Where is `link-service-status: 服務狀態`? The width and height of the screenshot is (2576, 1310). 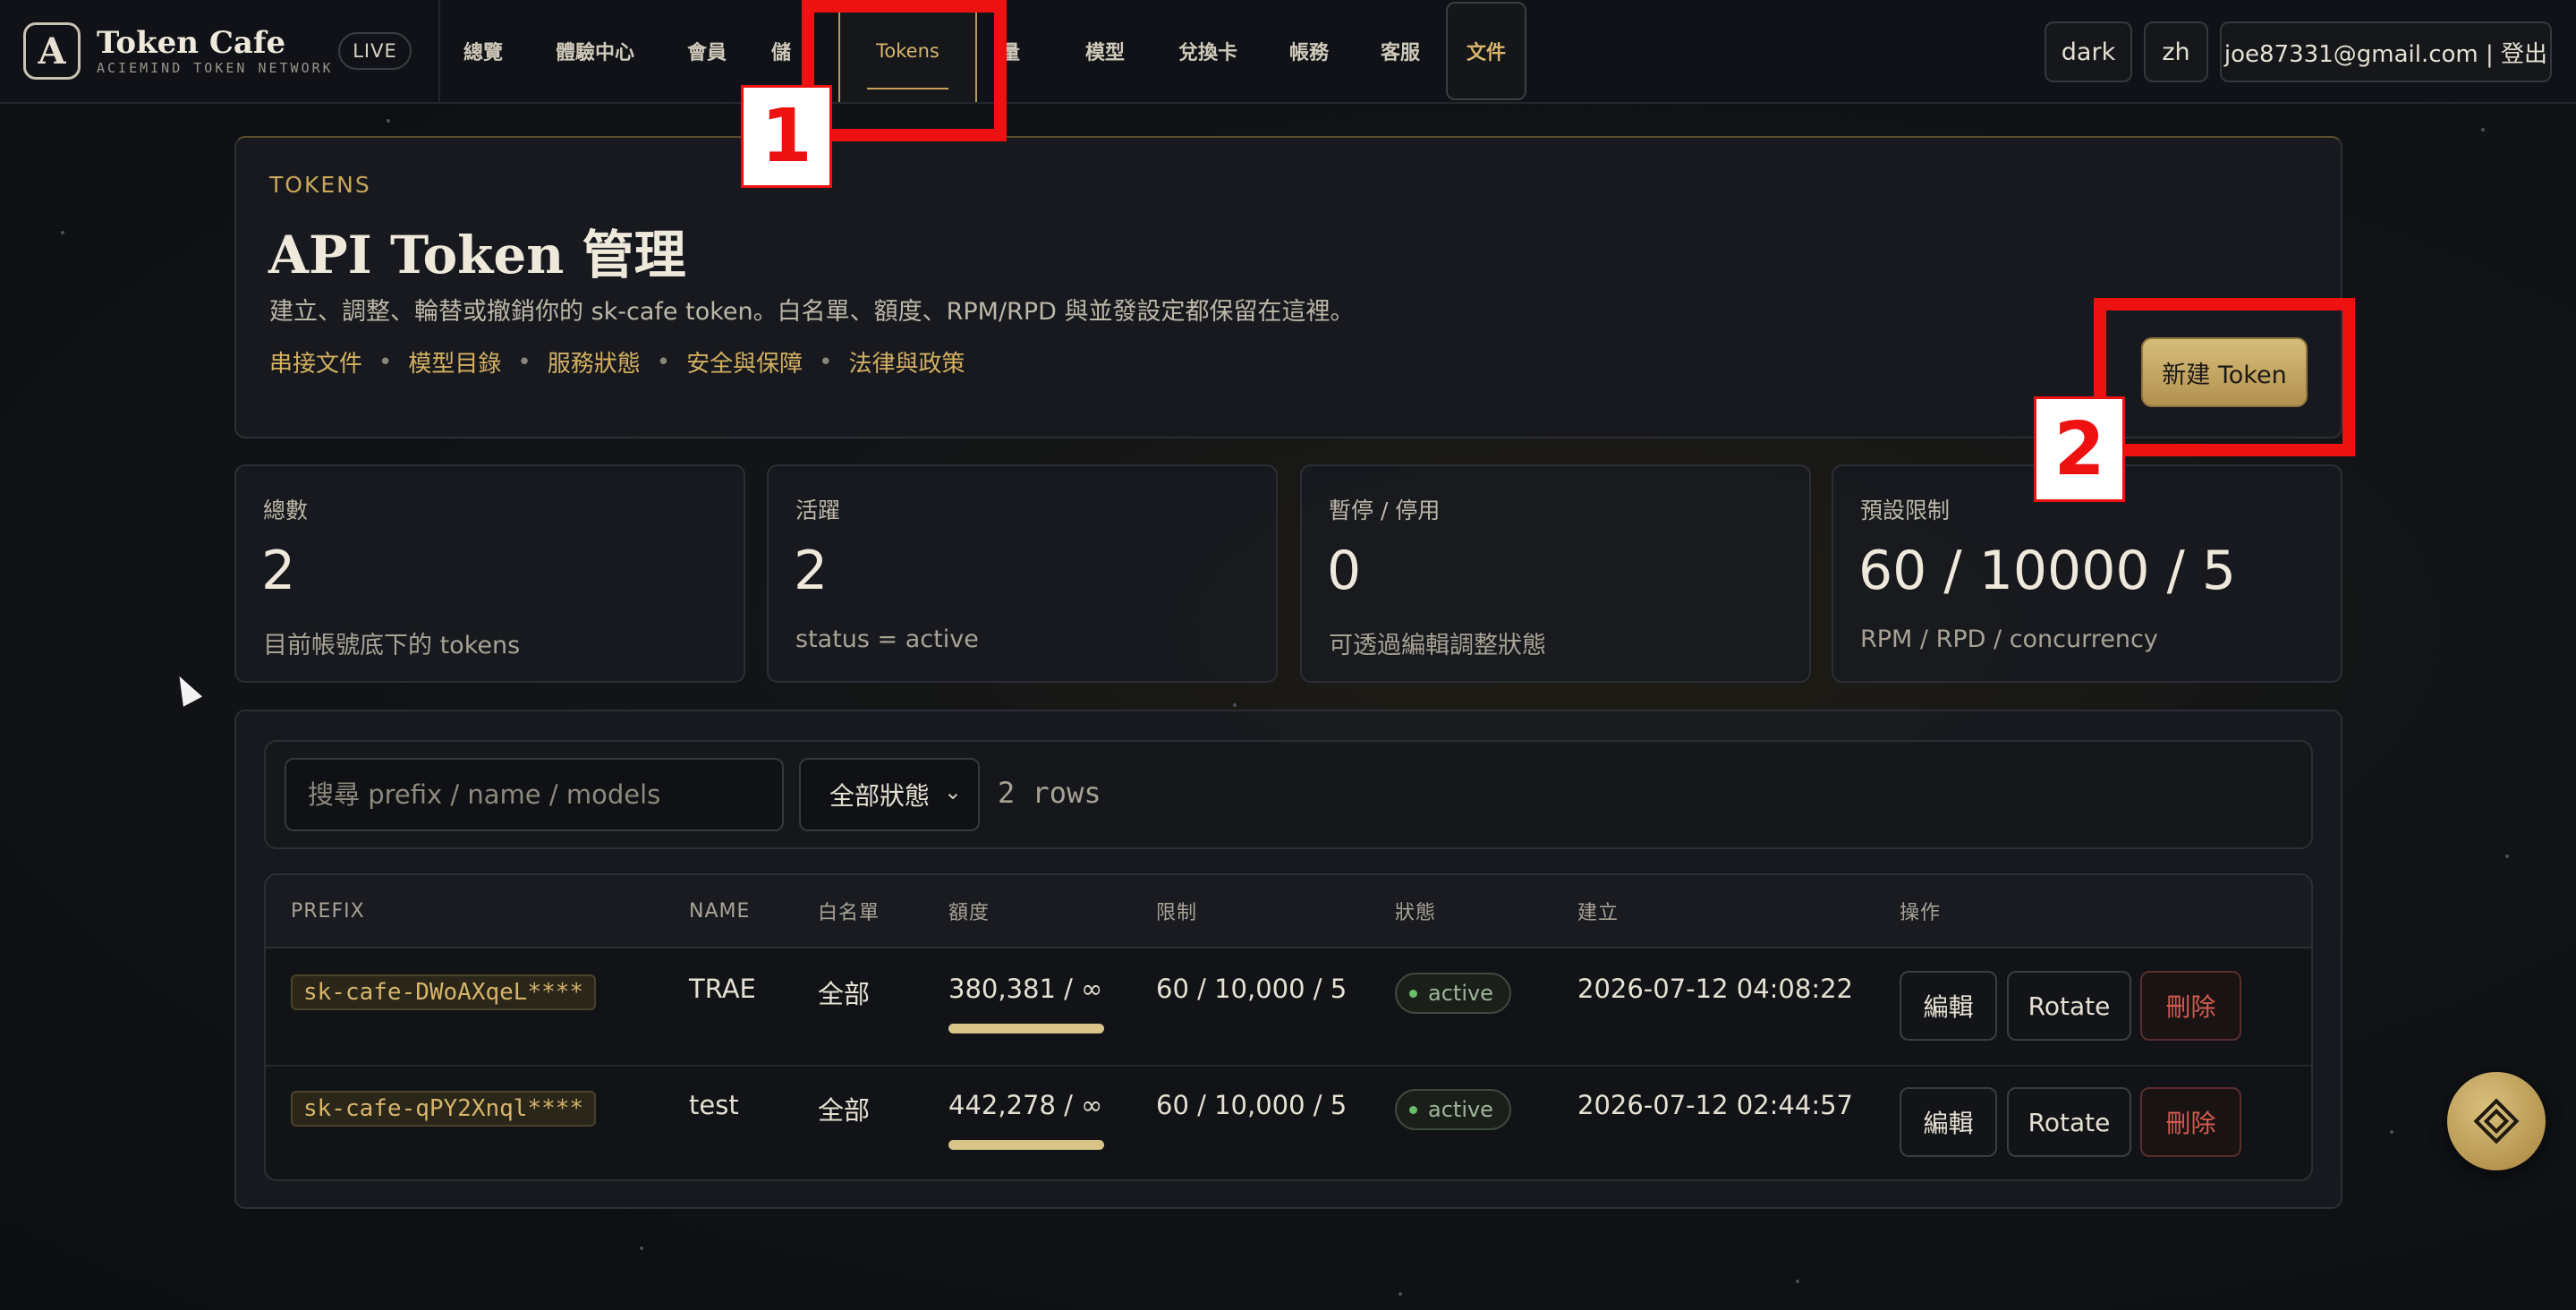
link-service-status: 服務狀態 is located at coordinates (594, 362).